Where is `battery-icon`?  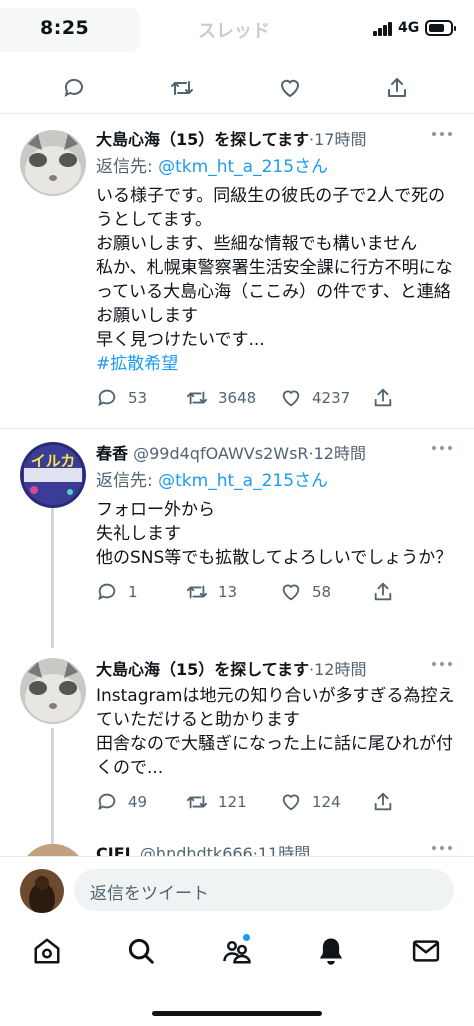
battery-icon is located at coordinates (440, 28).